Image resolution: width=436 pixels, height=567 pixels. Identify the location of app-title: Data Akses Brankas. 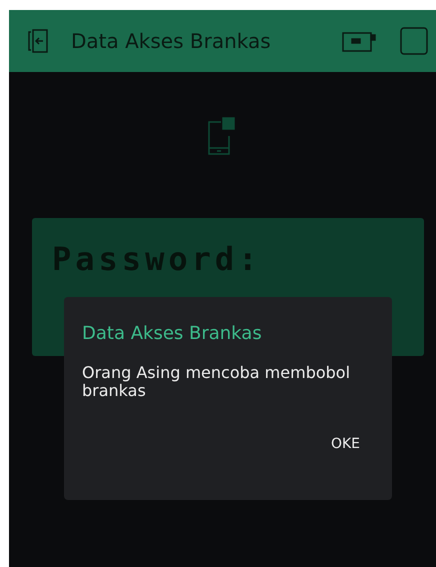
(171, 41).